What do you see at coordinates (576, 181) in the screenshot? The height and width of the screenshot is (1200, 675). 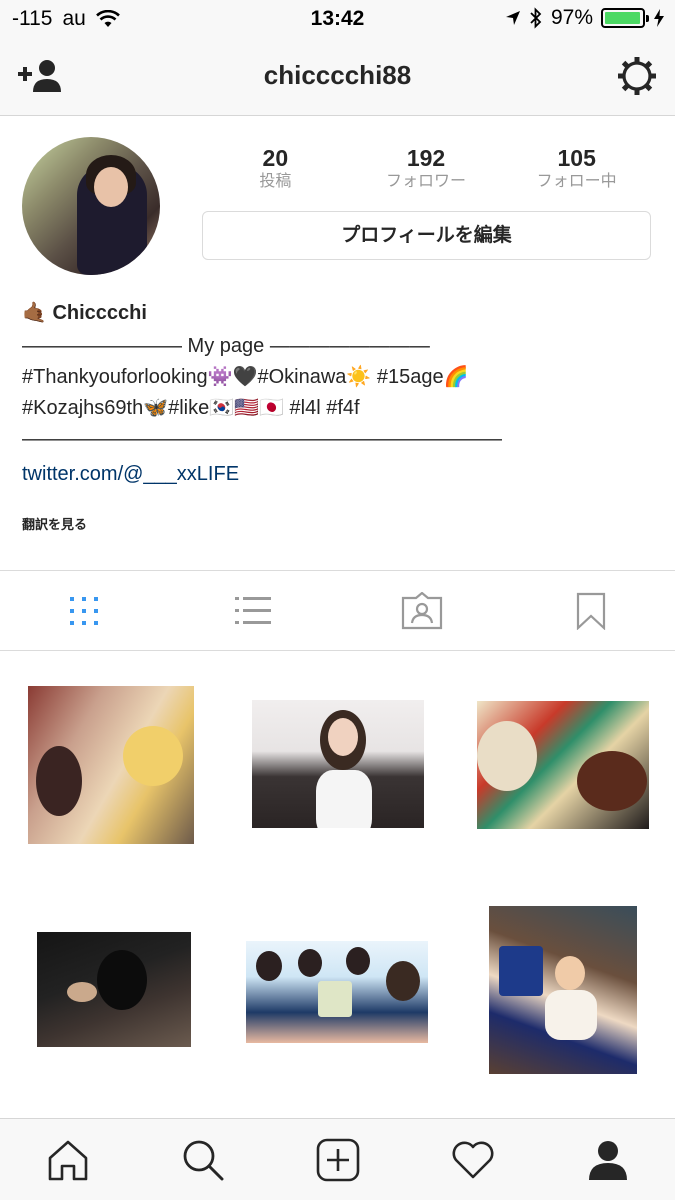 I see `stat-following-label: フォロー中` at bounding box center [576, 181].